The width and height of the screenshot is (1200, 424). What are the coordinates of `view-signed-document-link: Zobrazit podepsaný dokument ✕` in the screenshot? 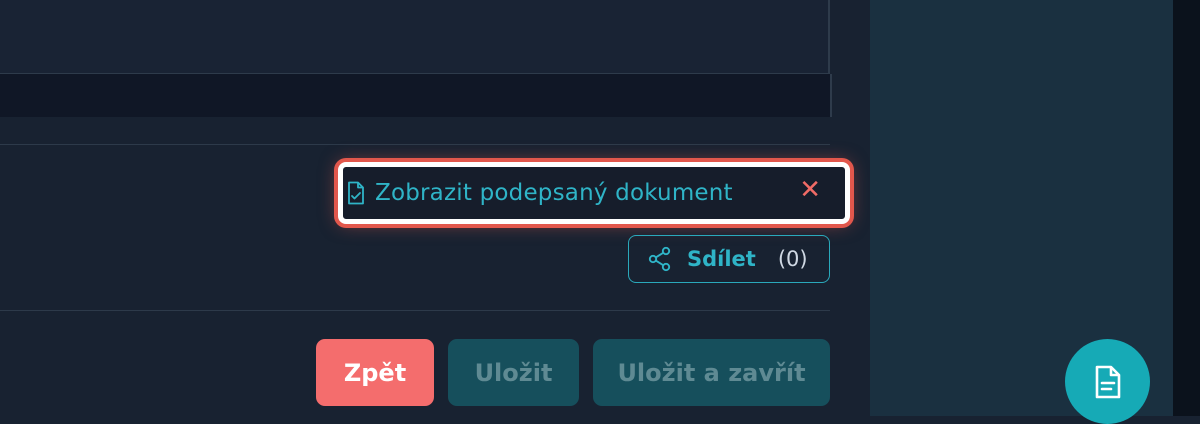 It's located at (594, 193).